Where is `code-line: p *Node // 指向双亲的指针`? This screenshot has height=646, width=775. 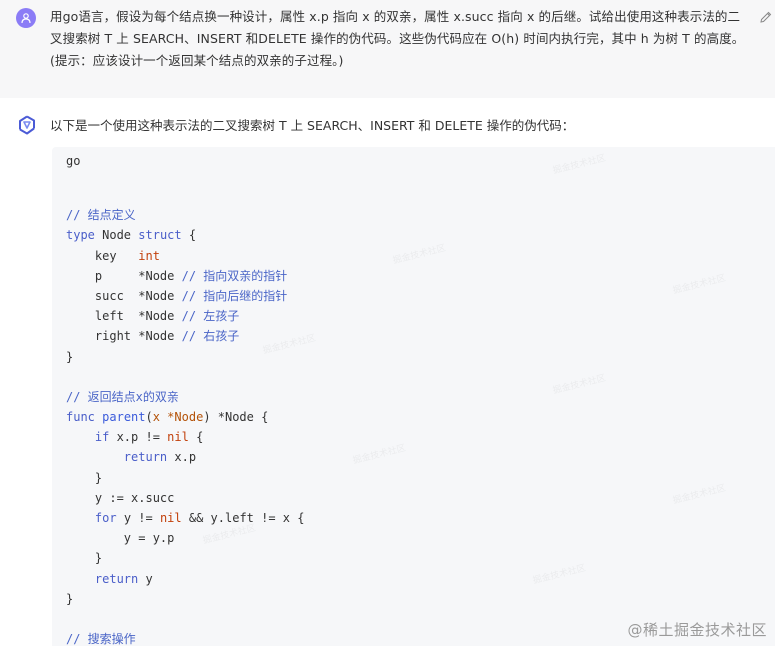 code-line: p *Node // 指向双亲的指针 is located at coordinates (192, 276).